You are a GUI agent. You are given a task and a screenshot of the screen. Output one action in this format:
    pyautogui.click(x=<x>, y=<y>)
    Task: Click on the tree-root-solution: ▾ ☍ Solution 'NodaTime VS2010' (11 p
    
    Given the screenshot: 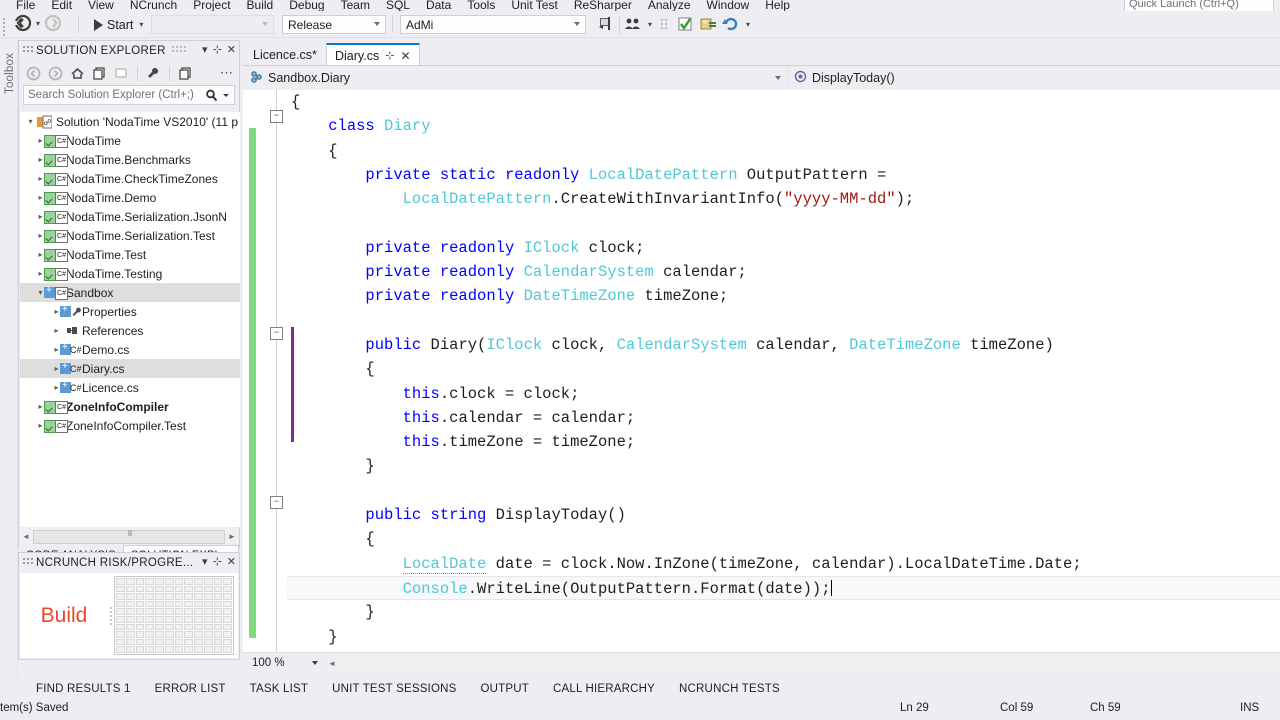 What is the action you would take?
    pyautogui.click(x=130, y=121)
    